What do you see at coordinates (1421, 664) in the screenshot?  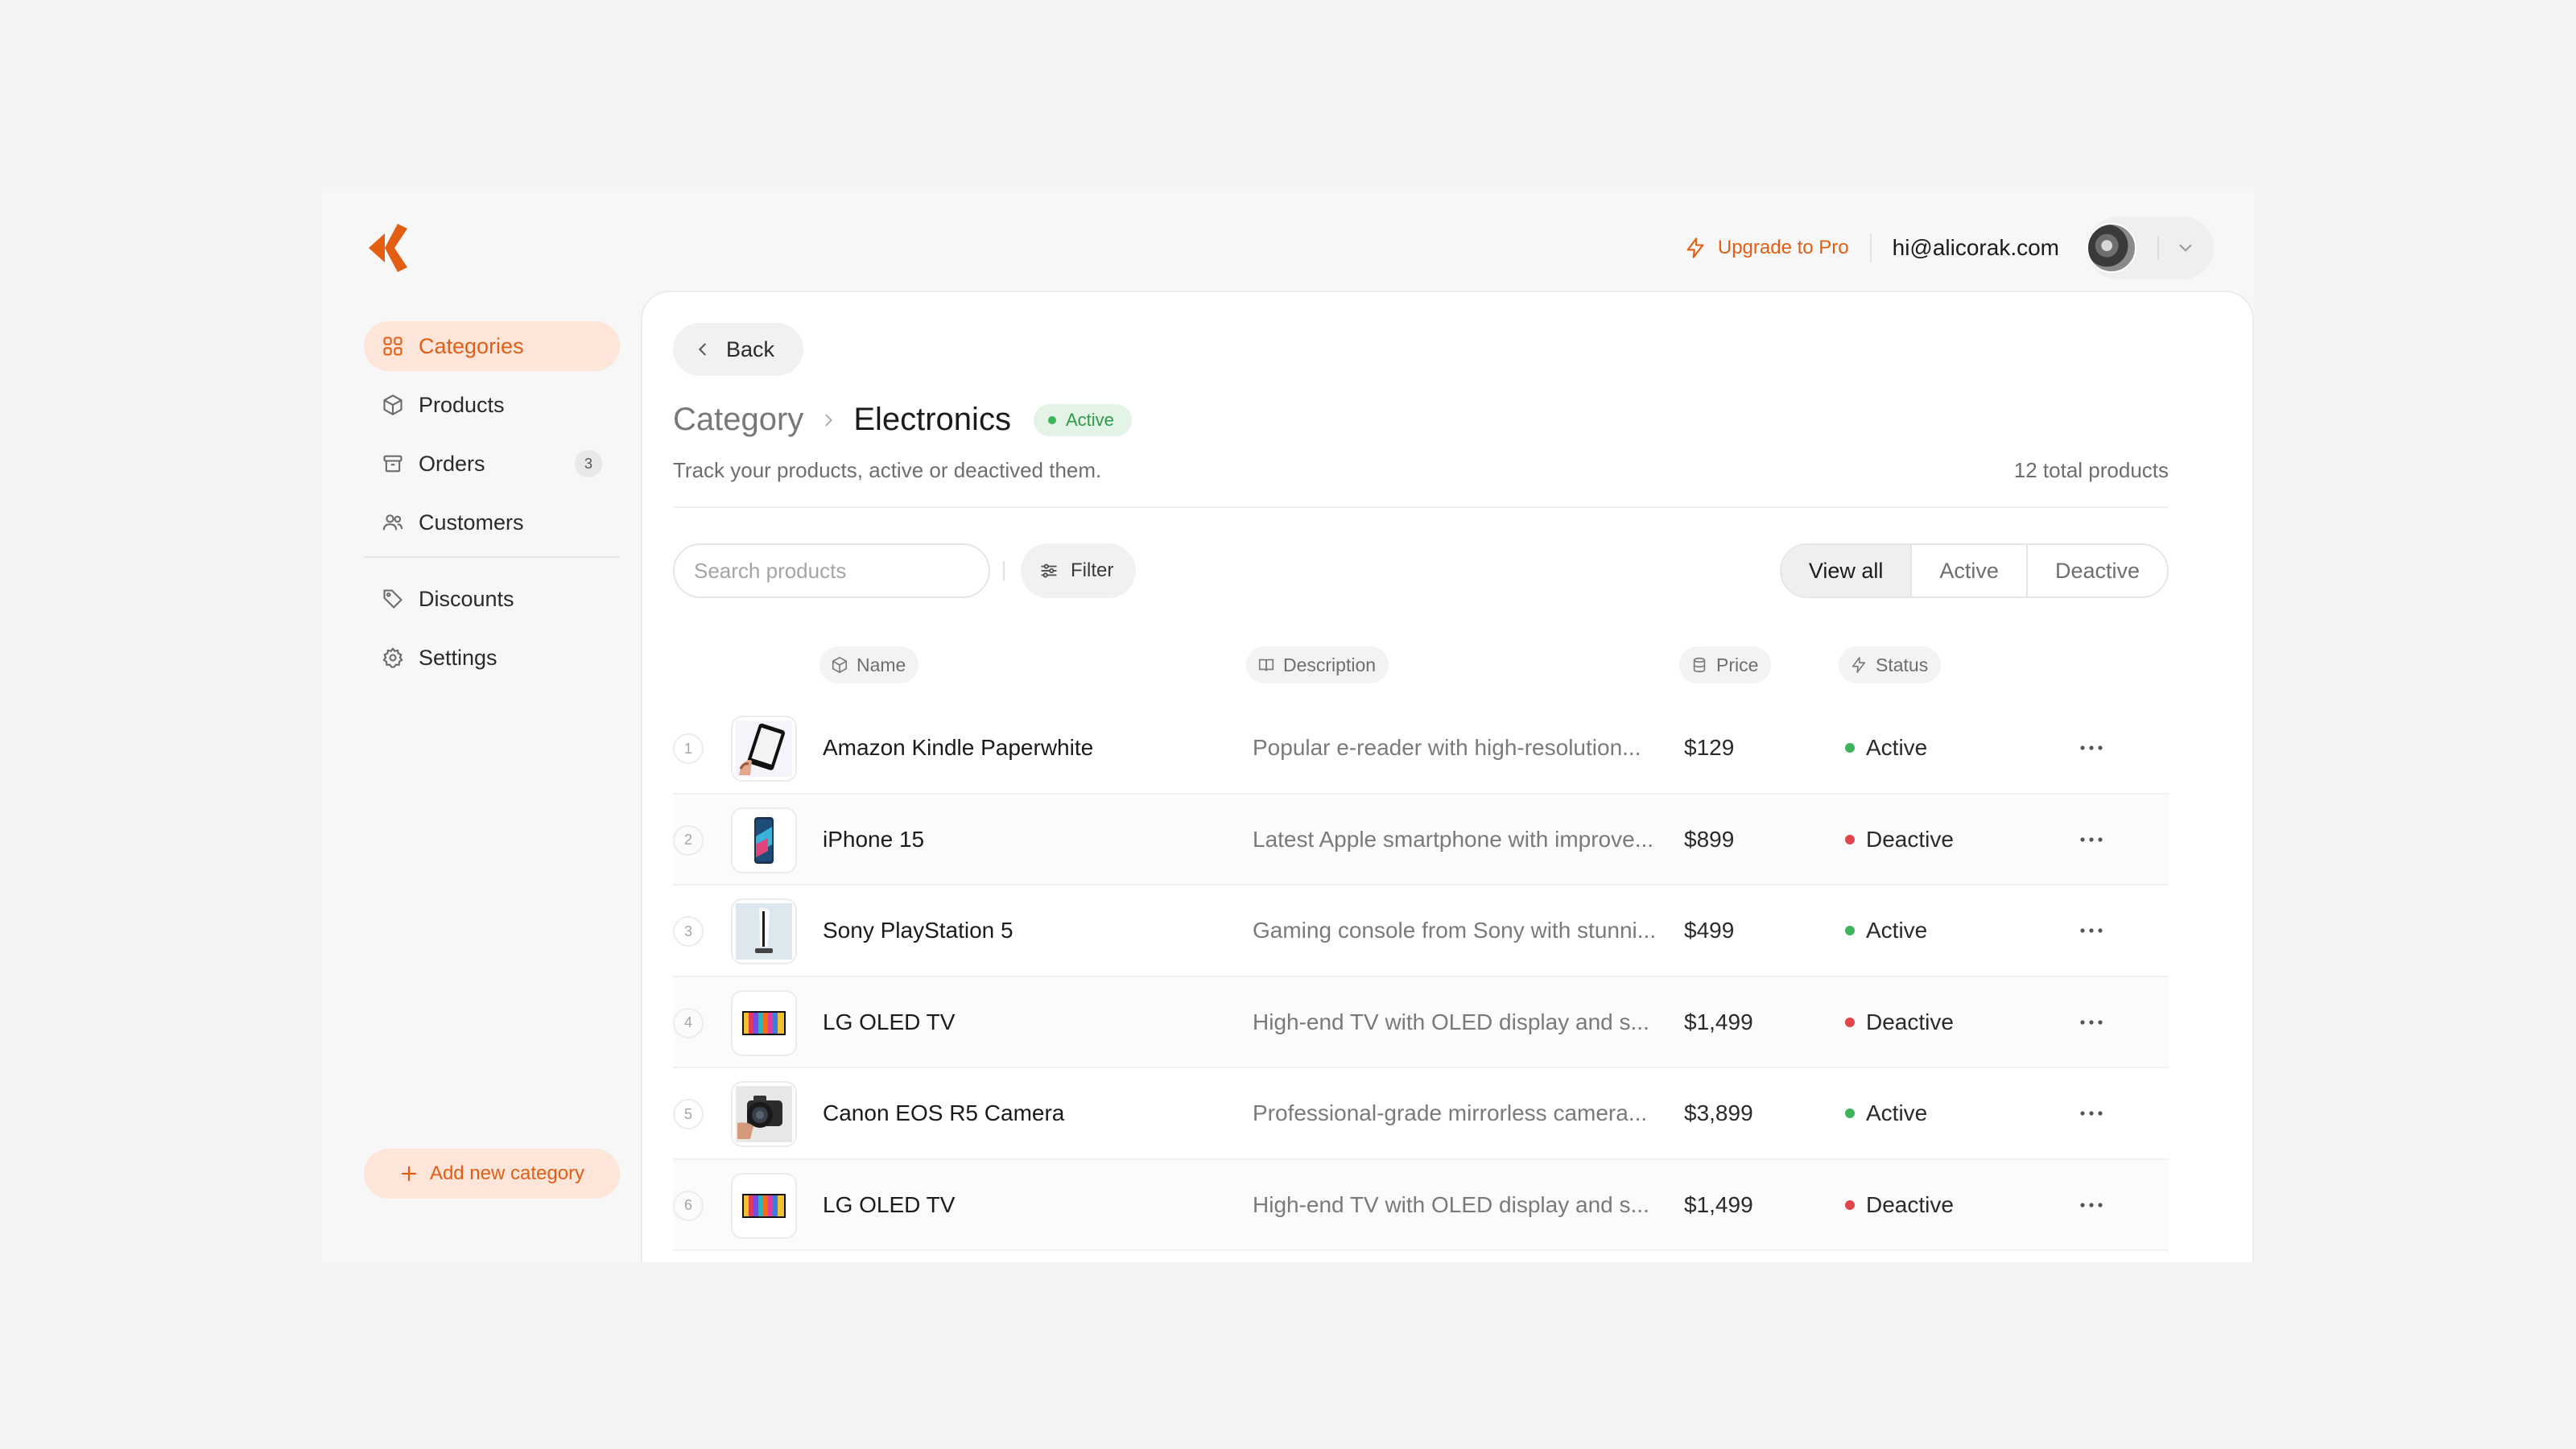 I see `table-header: Name Description Price Status` at bounding box center [1421, 664].